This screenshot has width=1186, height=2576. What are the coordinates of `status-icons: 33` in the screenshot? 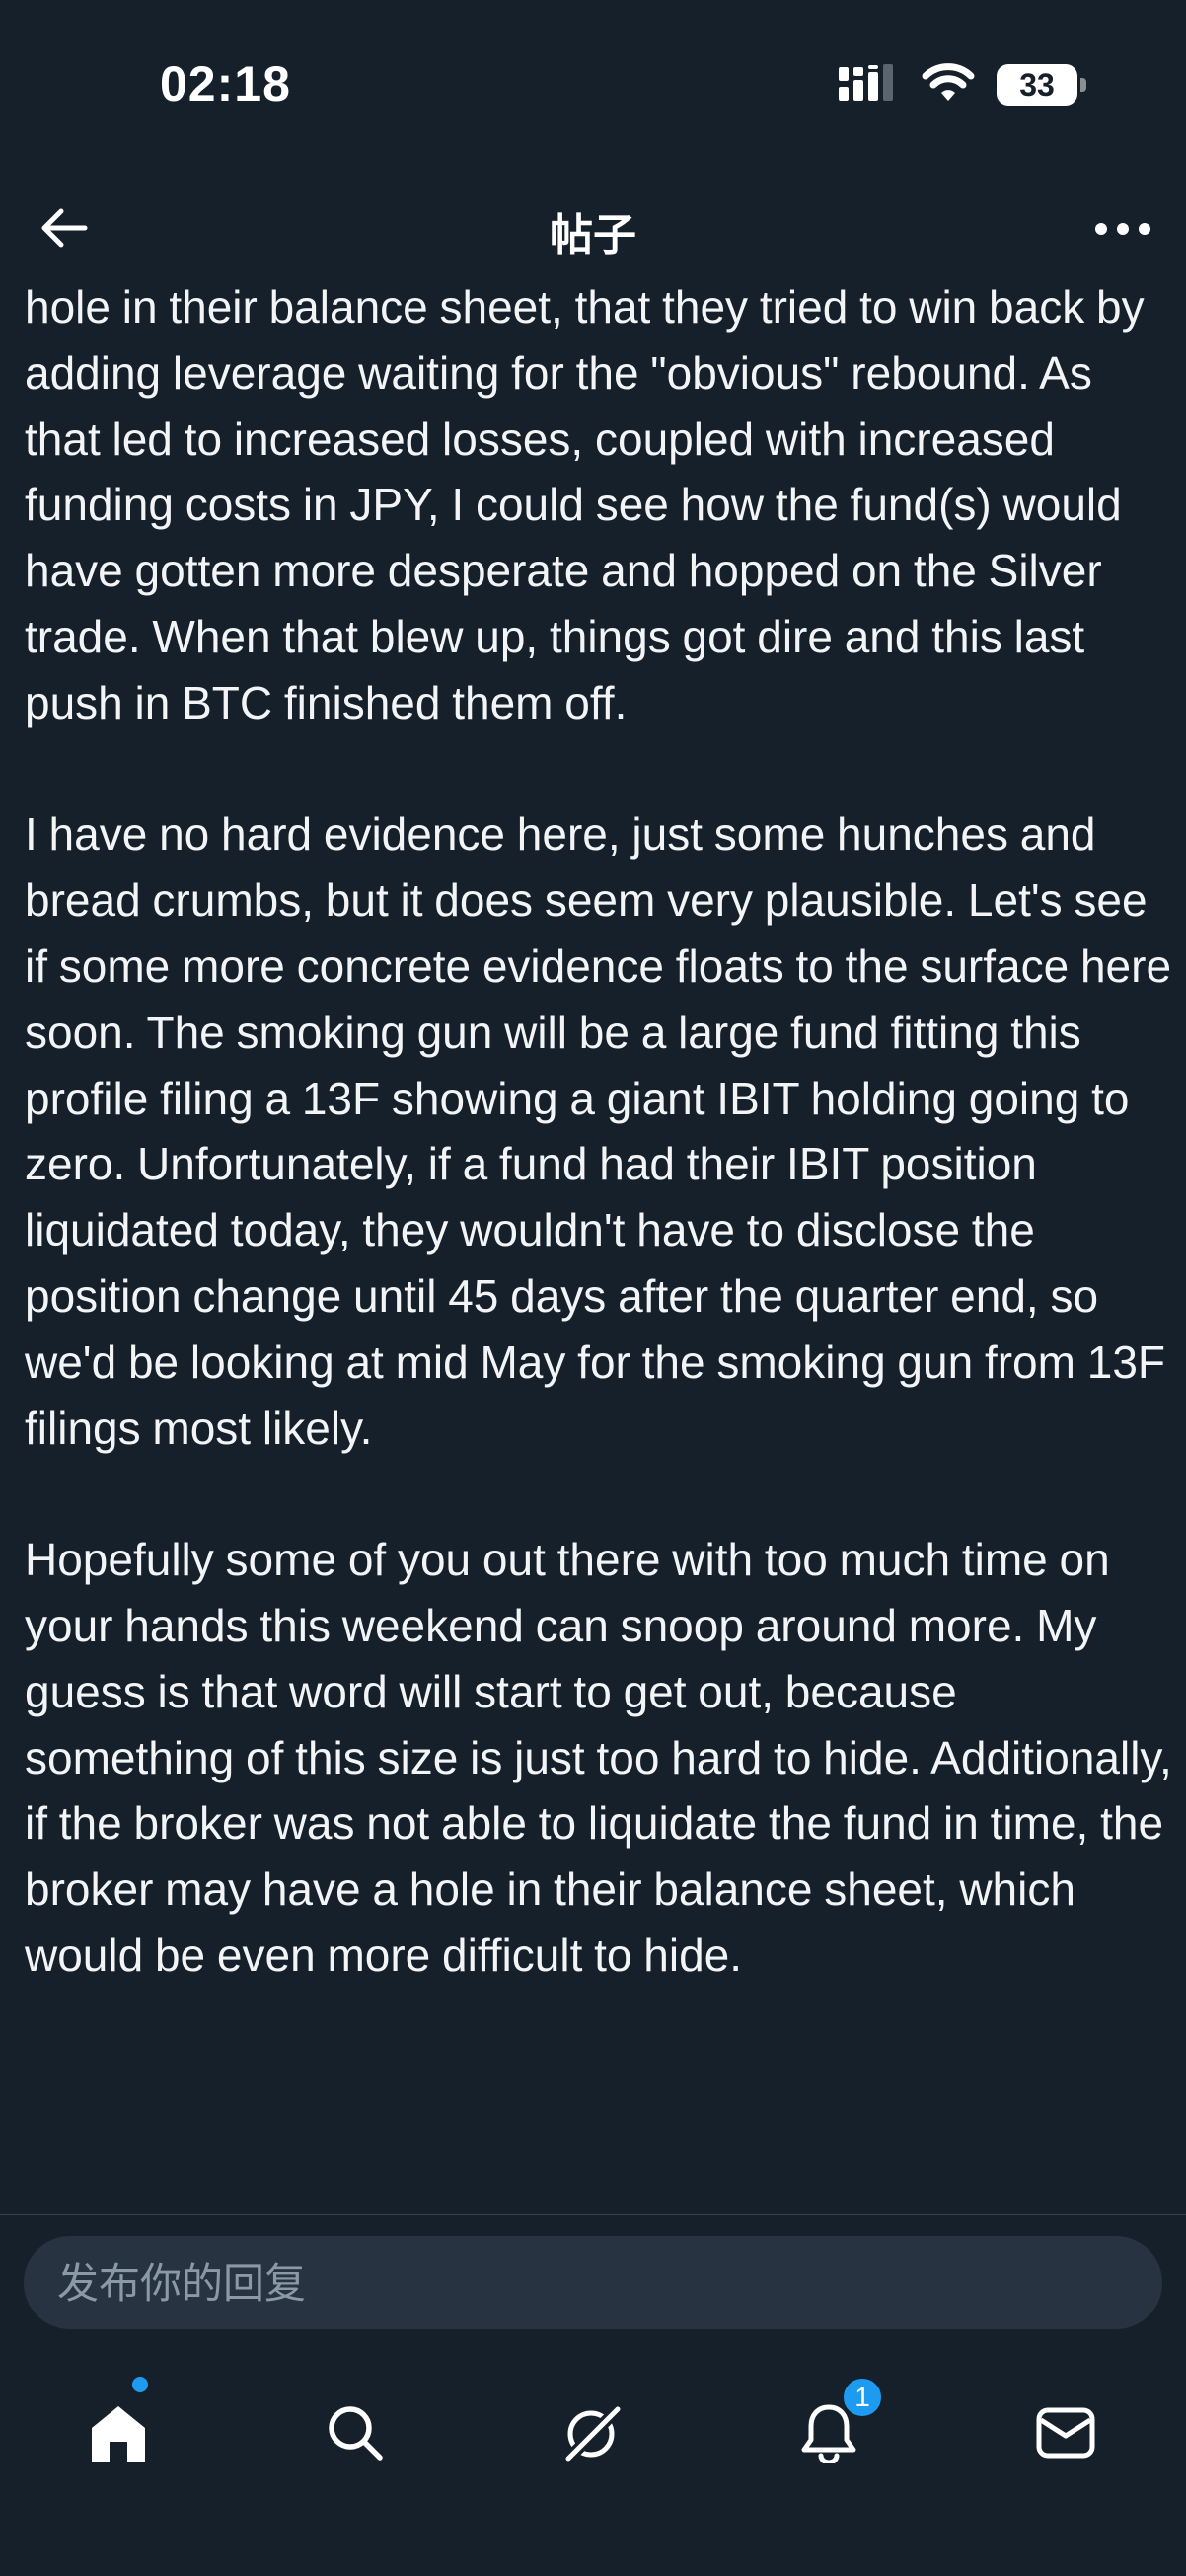 It's located at (962, 85).